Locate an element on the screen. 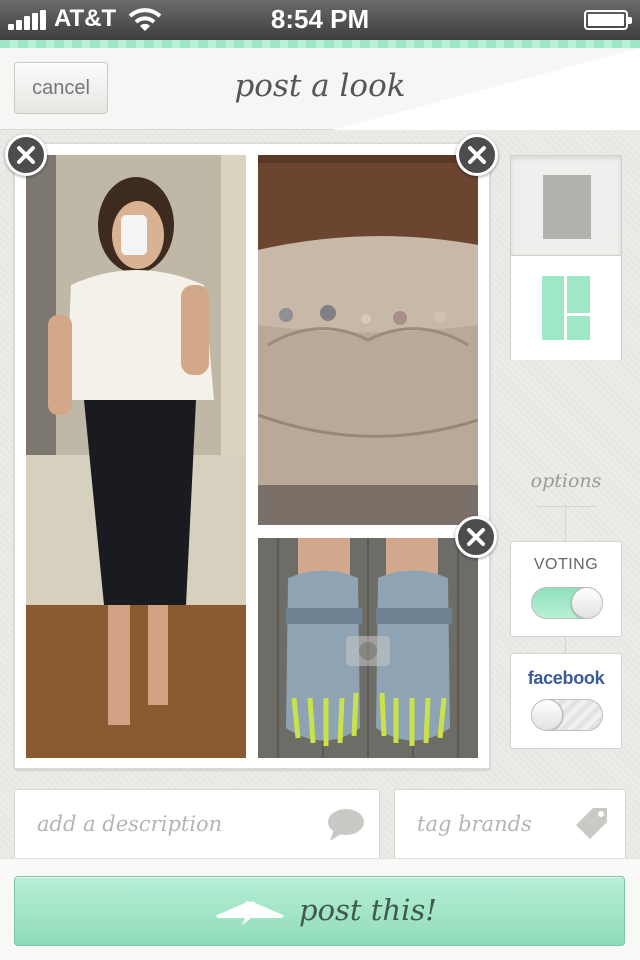 The height and width of the screenshot is (960, 640). tag-brands-field: tag brands is located at coordinates (510, 826).